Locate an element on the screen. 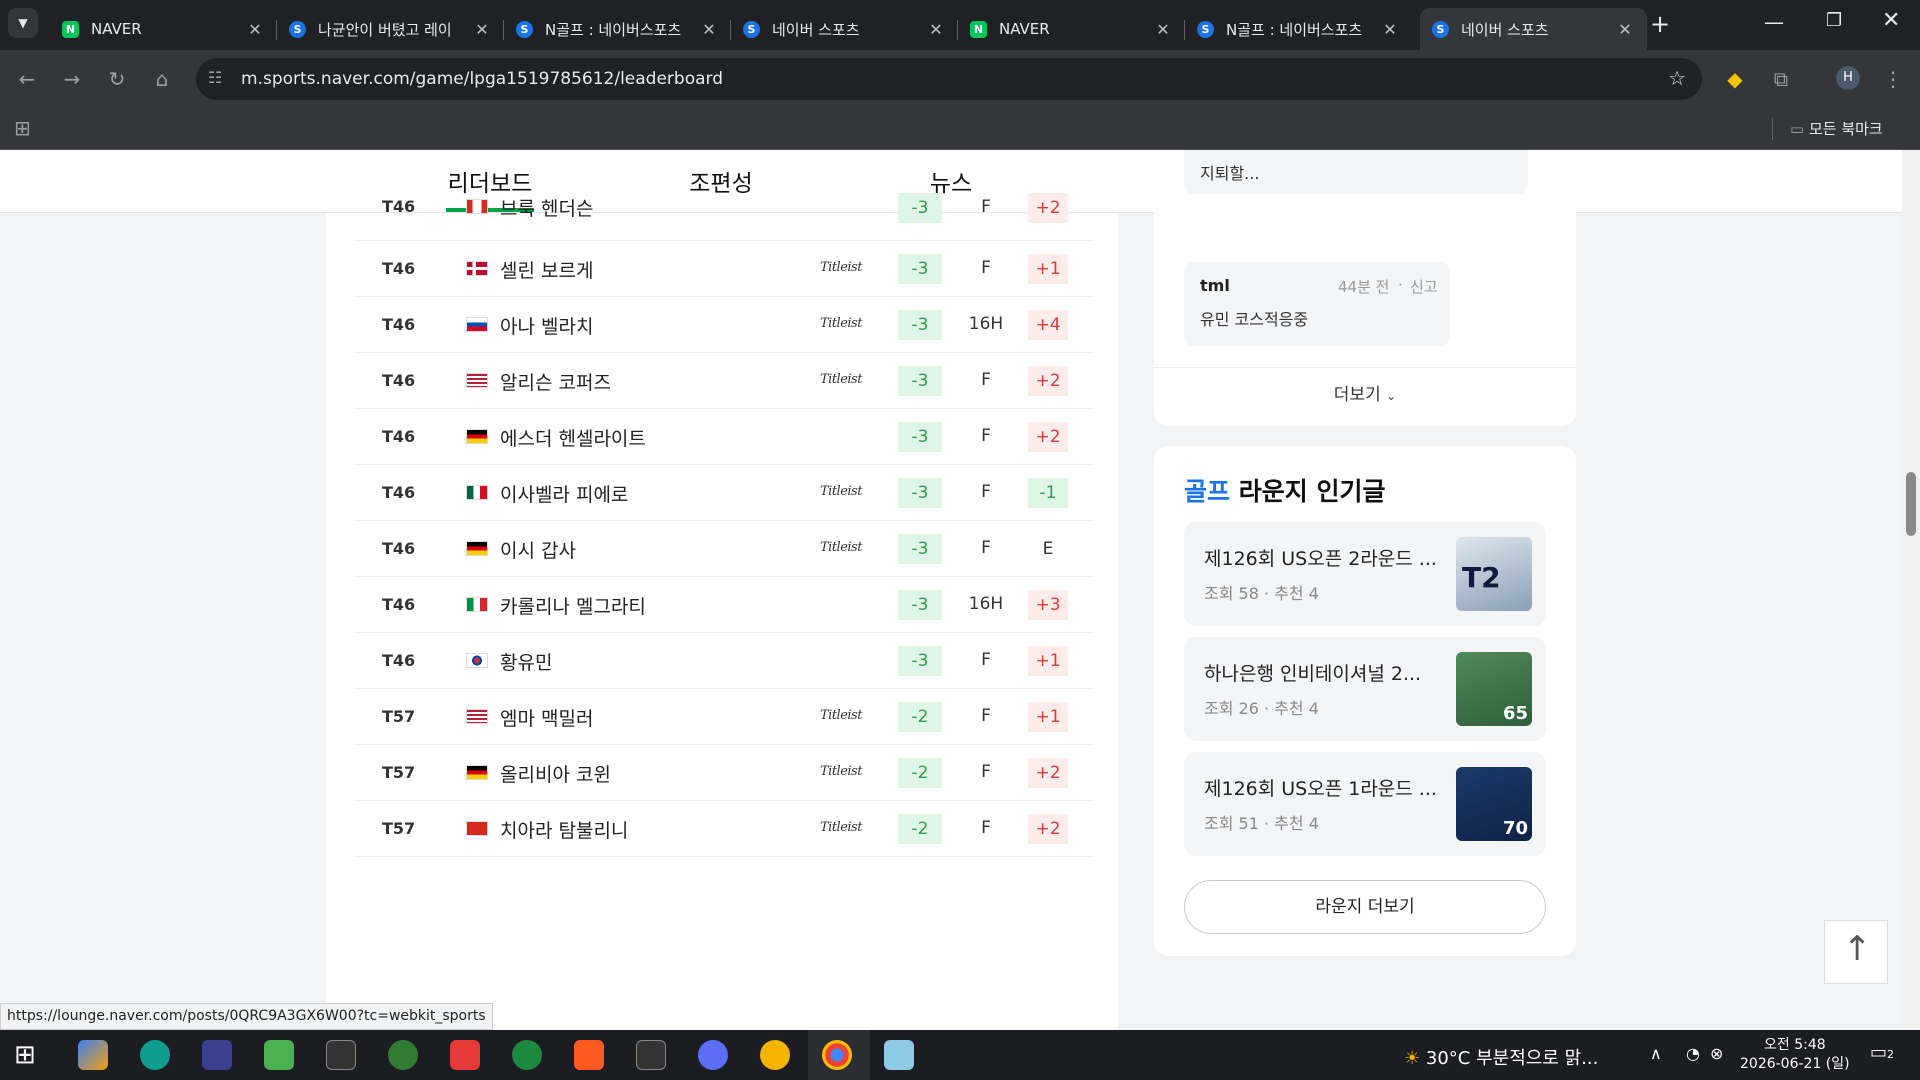  today-score: +2 is located at coordinates (1048, 773).